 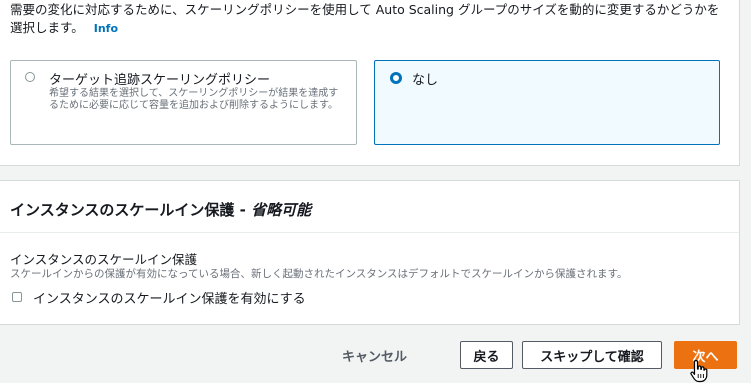 What do you see at coordinates (131, 210) in the screenshot?
I see `section-title-text: インスタンスのスケールイン保護 -` at bounding box center [131, 210].